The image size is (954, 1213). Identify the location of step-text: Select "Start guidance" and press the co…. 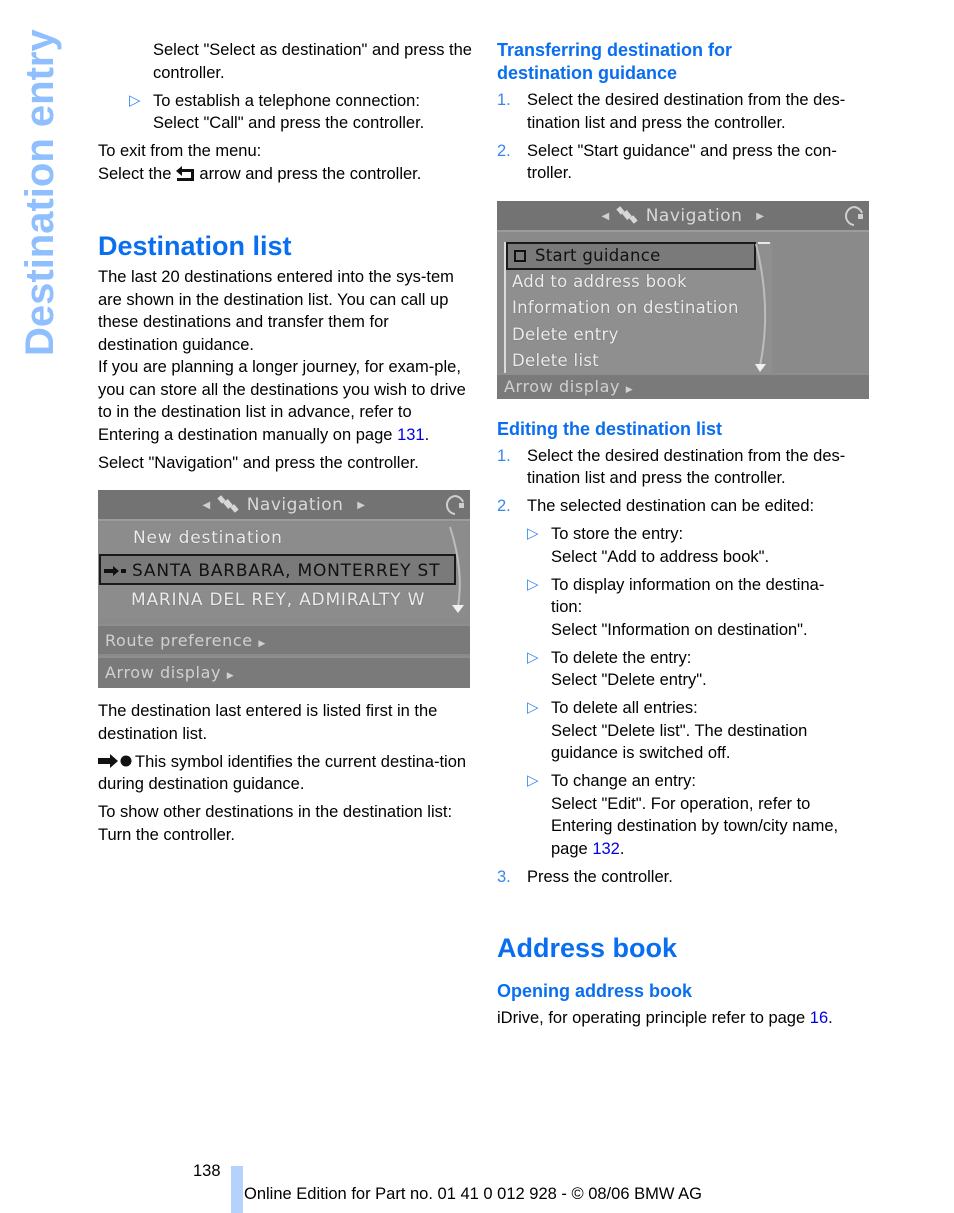
(682, 162).